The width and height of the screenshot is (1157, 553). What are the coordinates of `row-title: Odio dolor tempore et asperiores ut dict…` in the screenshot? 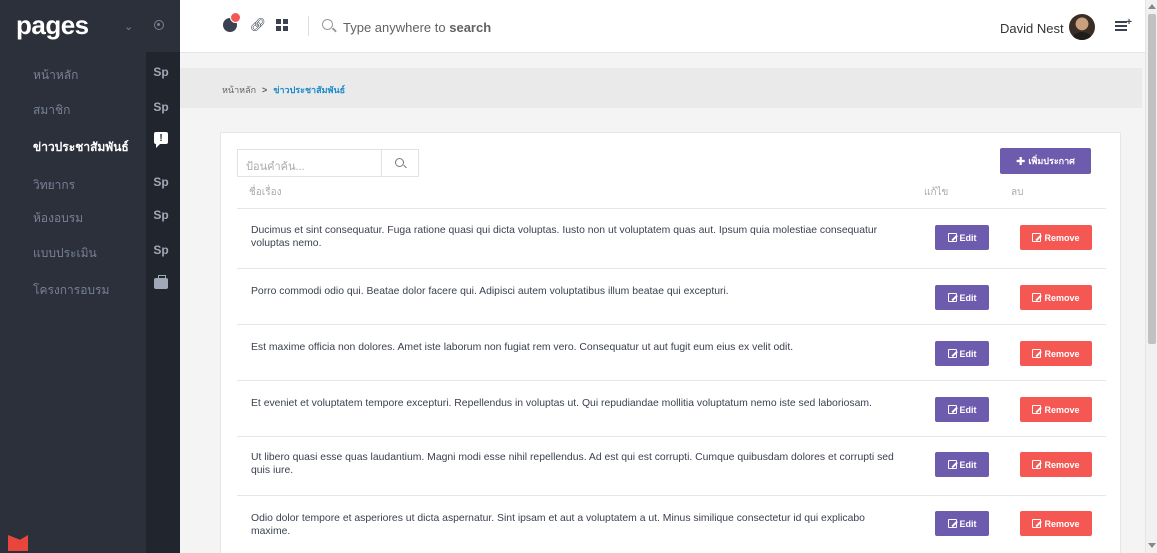 It's located at (558, 525).